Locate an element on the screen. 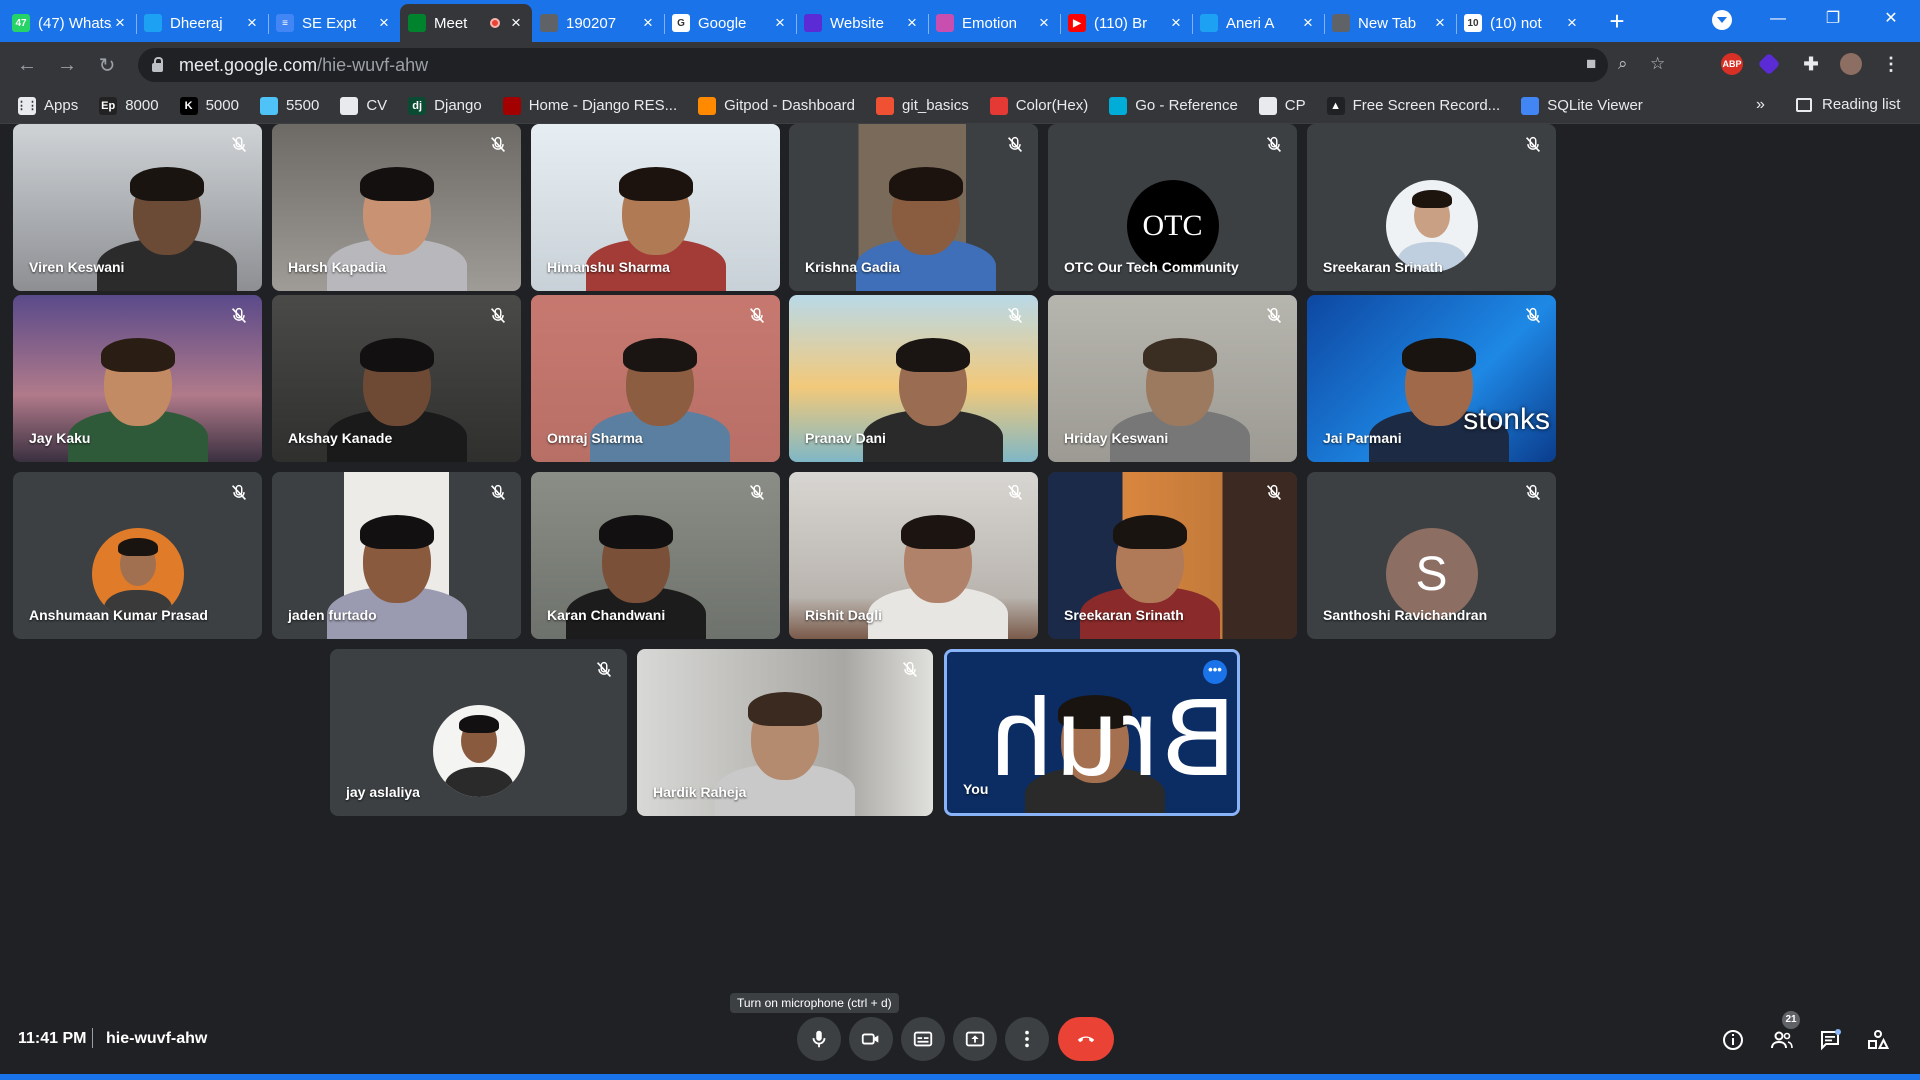  participant-tile: Anshumaan Kumar Prasad is located at coordinates (137, 555).